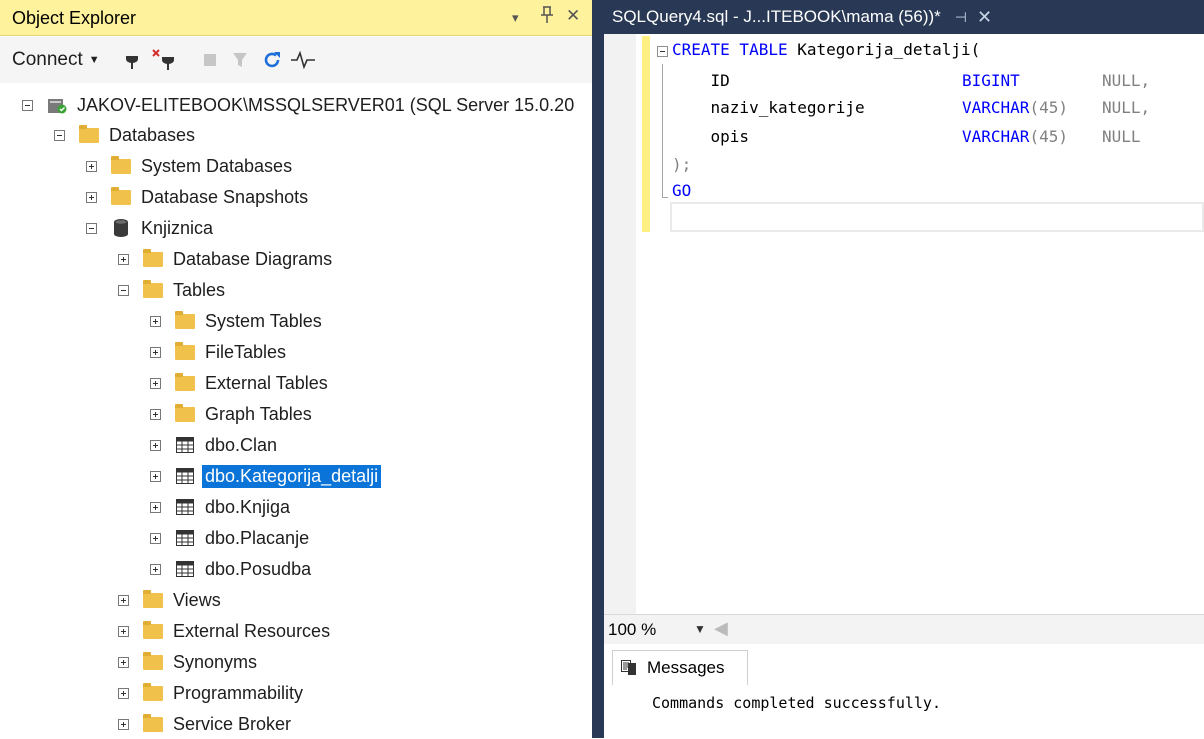 Image resolution: width=1204 pixels, height=739 pixels. Describe the element at coordinates (229, 538) in the screenshot. I see `tree-node-table-placanje: dbo.Placanje` at that location.